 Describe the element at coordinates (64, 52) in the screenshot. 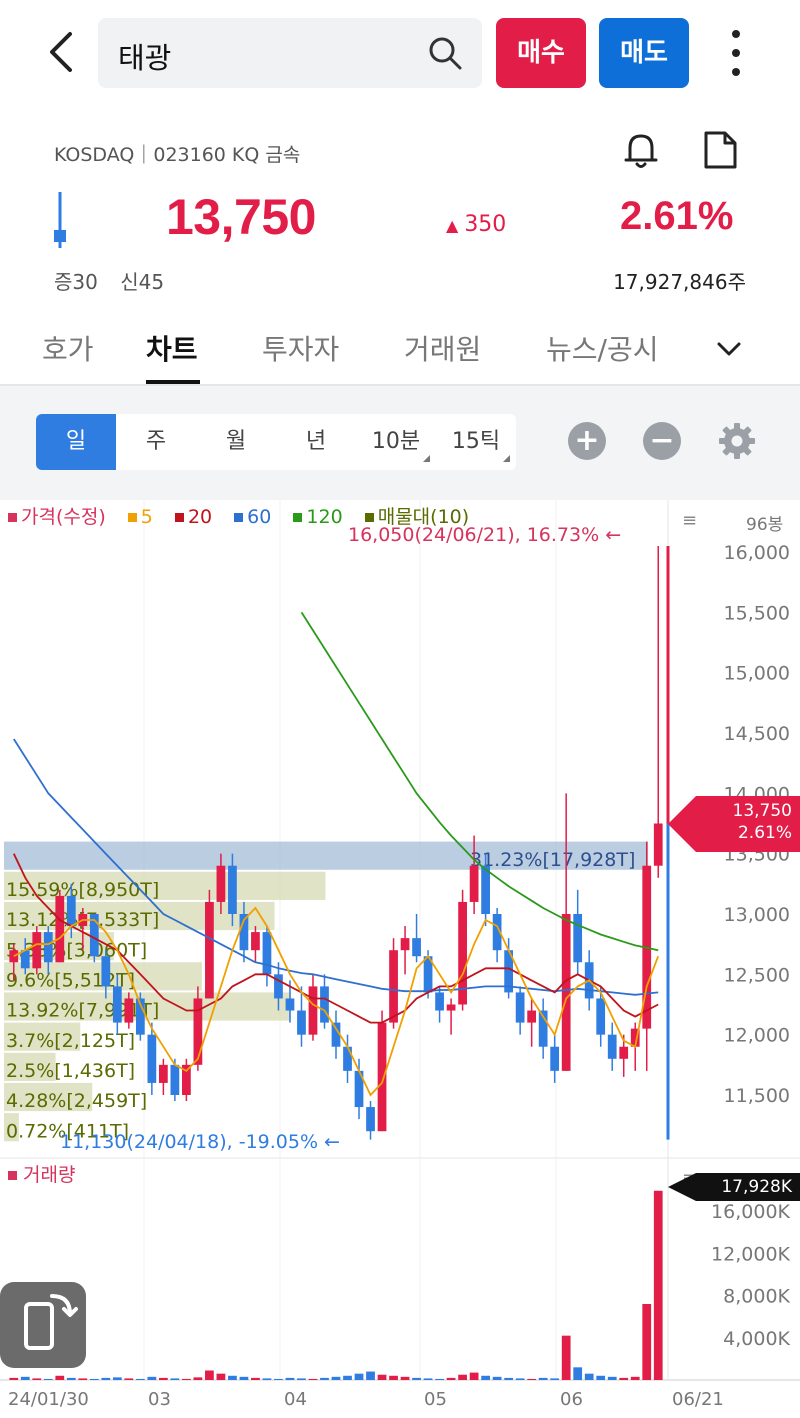

I see `back-arrow-icon` at that location.